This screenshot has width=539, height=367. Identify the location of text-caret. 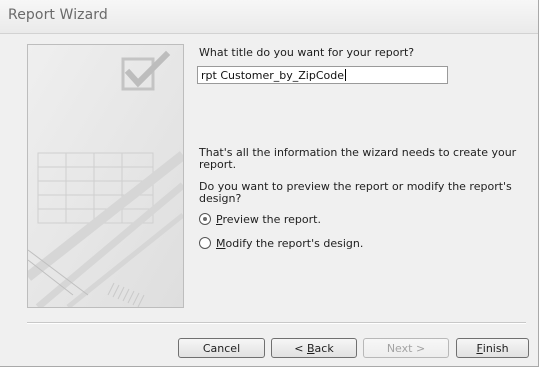
(345, 75).